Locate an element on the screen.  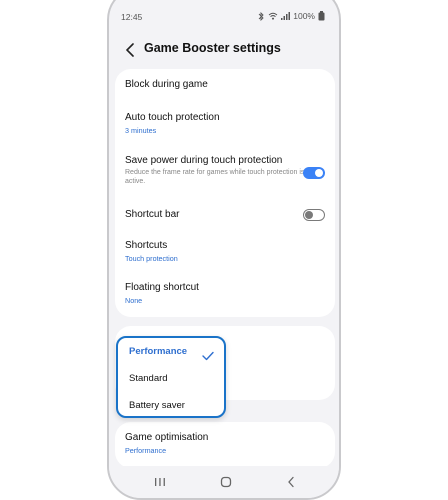
setting-auto-touch-protection: Auto touch protection 3 minutes is located at coordinates (225, 123).